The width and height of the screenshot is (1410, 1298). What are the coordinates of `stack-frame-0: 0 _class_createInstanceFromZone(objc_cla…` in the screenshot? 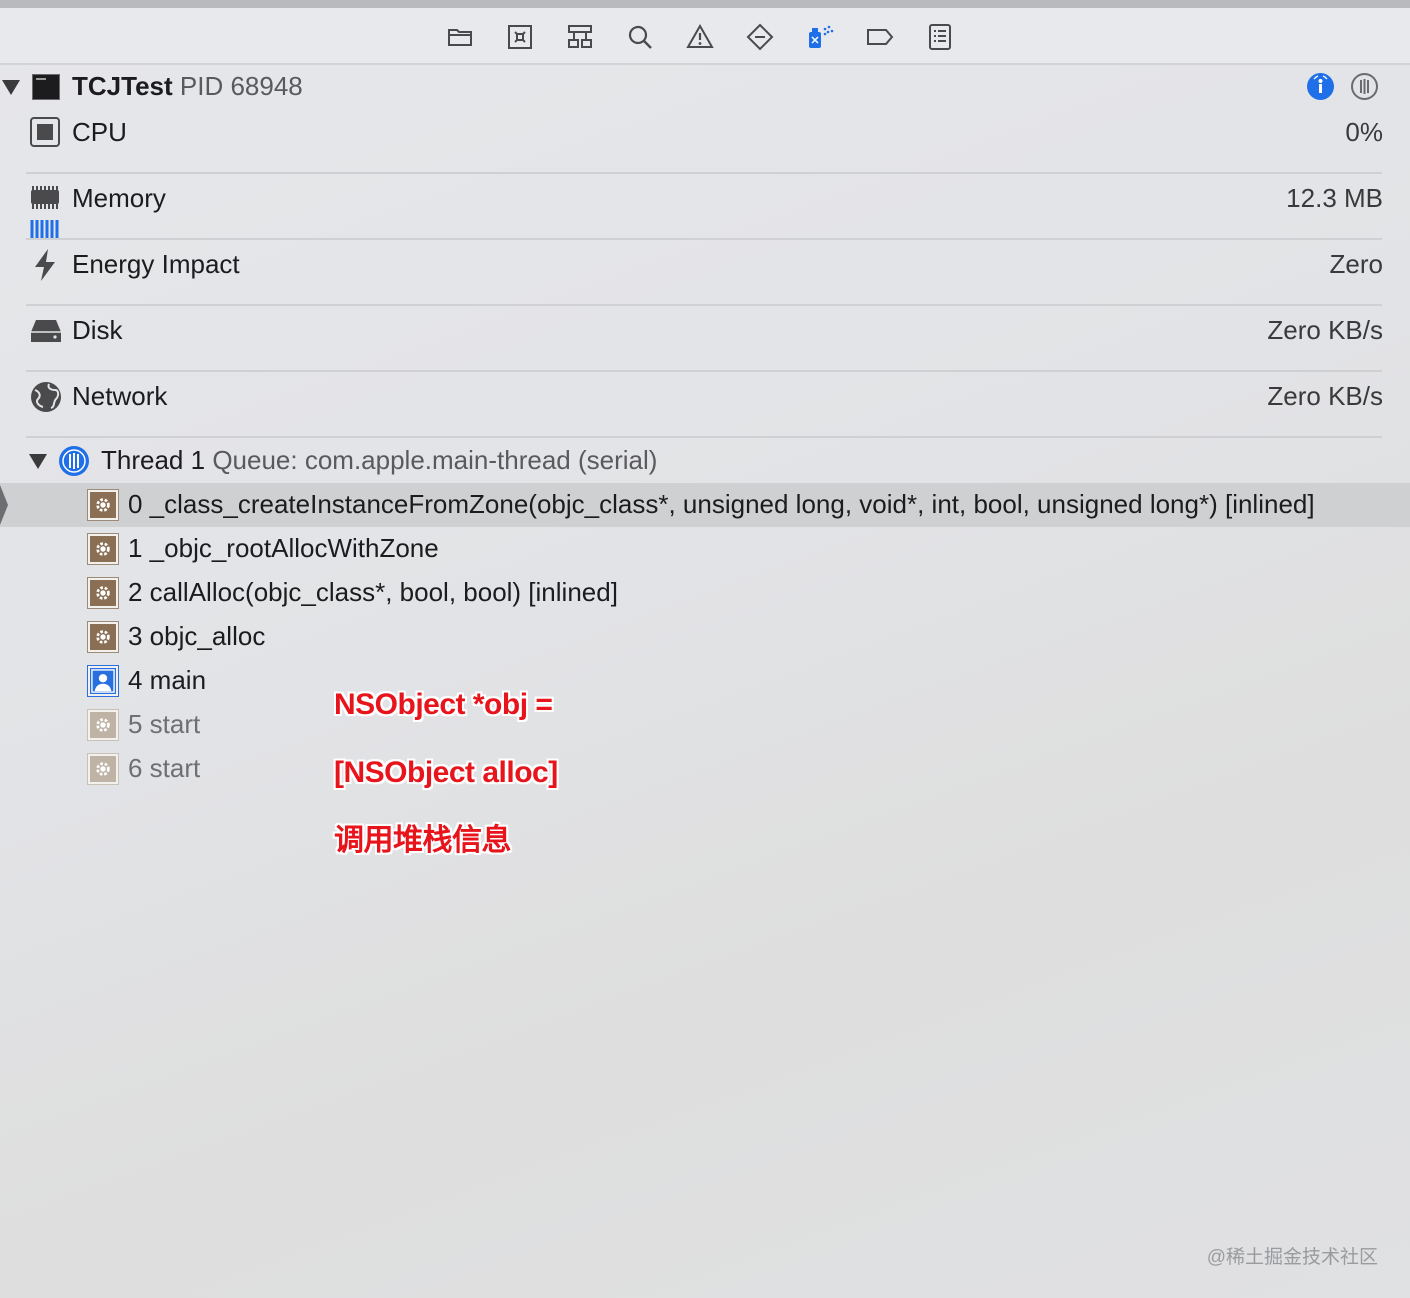 It's located at (721, 504).